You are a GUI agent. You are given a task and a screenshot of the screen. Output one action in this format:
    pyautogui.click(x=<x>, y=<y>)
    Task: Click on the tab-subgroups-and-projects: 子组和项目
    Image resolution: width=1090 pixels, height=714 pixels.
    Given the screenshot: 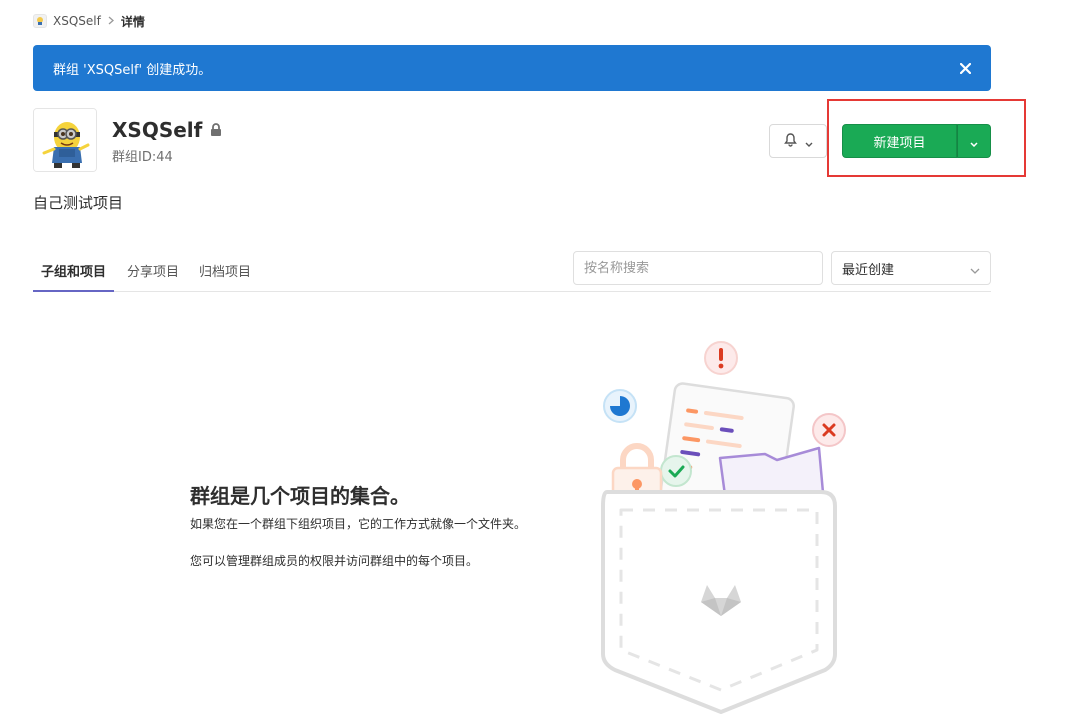 What is the action you would take?
    pyautogui.click(x=74, y=271)
    